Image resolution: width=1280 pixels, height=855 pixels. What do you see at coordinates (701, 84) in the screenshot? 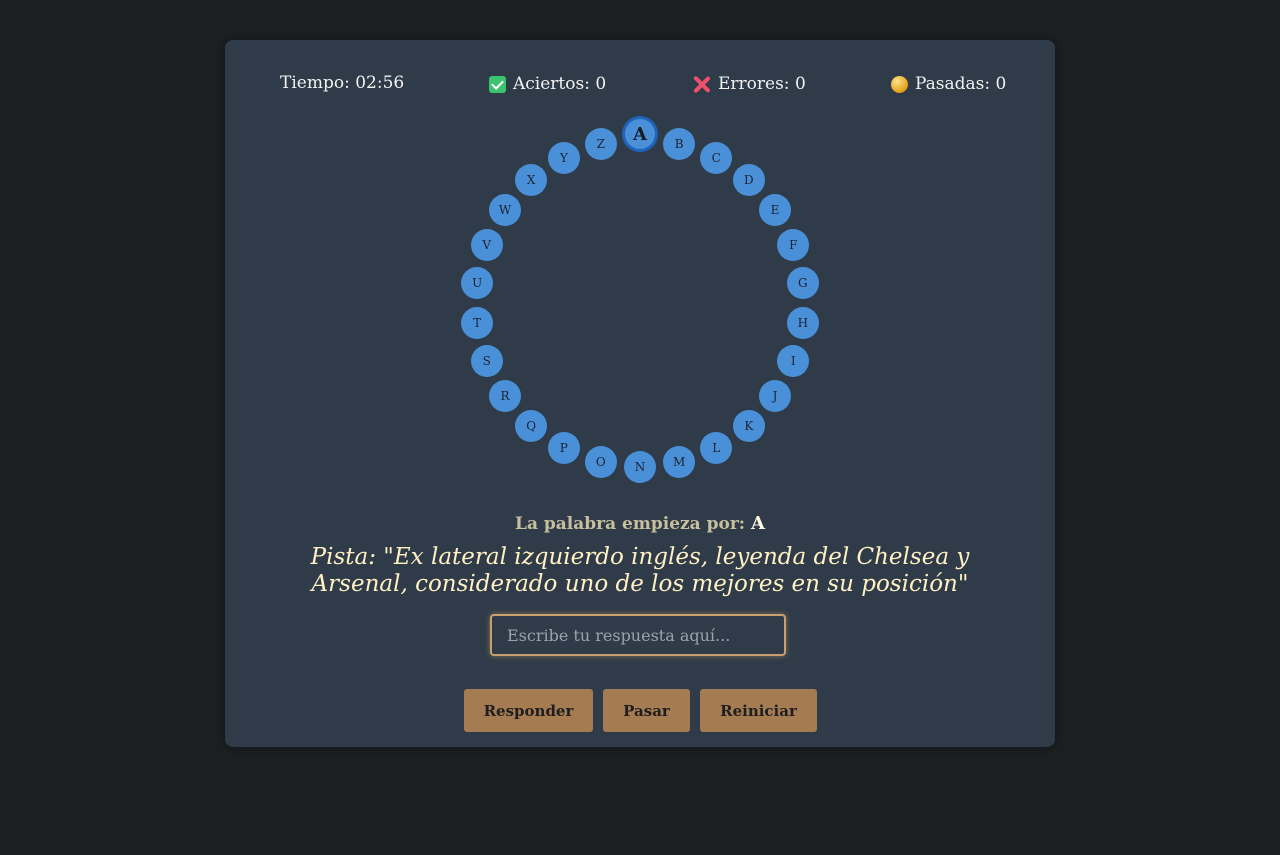
I see `cross-icon` at bounding box center [701, 84].